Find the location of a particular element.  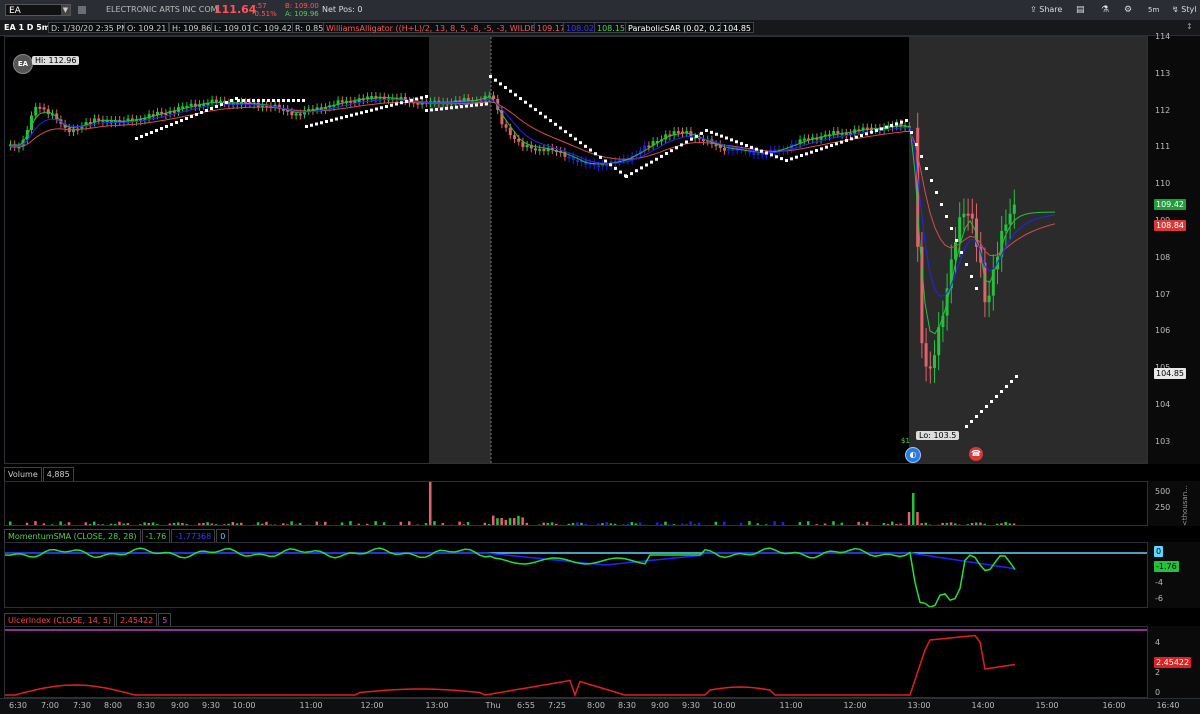

ulcer-pane is located at coordinates (576, 662).